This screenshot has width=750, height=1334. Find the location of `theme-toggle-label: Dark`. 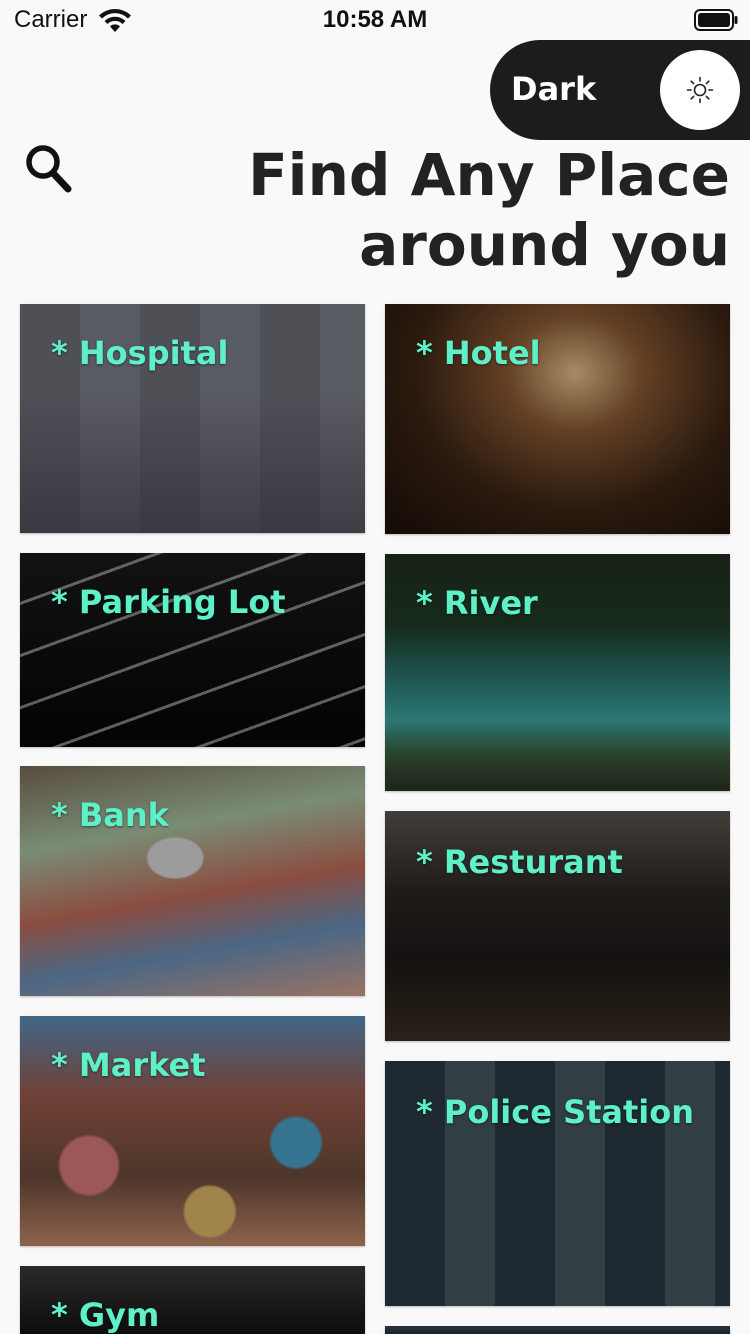

theme-toggle-label: Dark is located at coordinates (554, 89).